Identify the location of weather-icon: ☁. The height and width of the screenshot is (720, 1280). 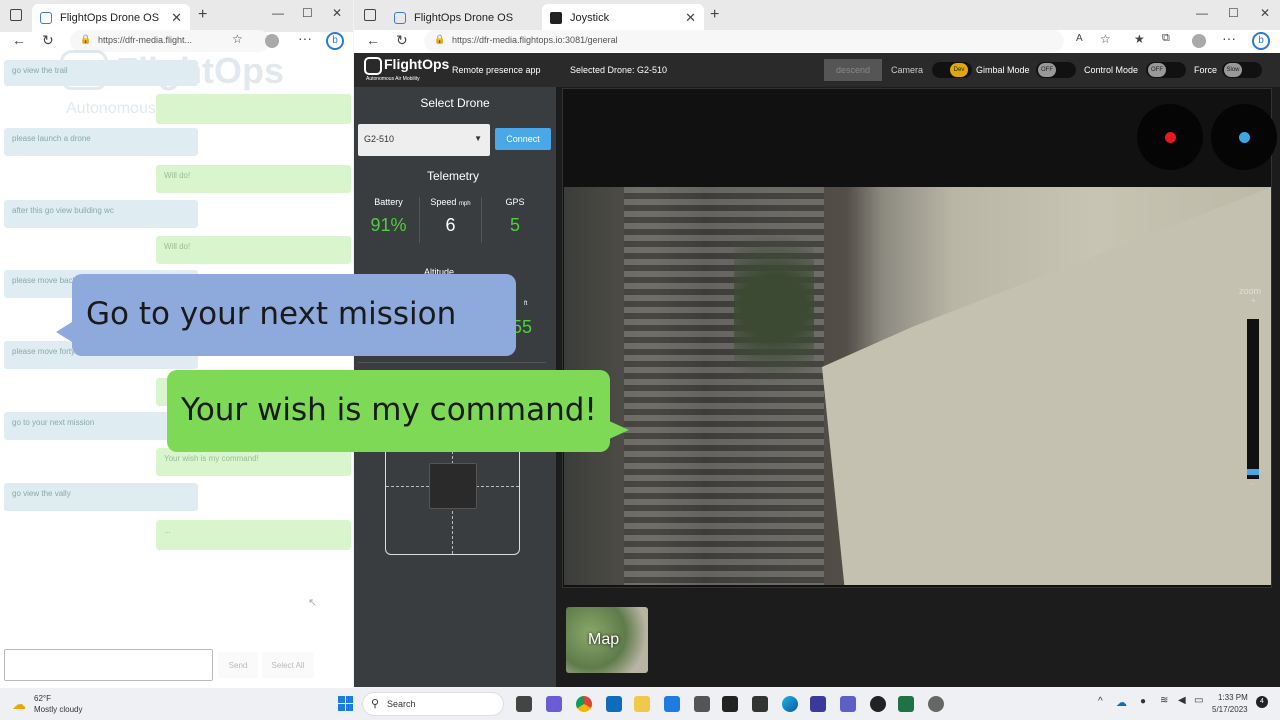
(19, 704).